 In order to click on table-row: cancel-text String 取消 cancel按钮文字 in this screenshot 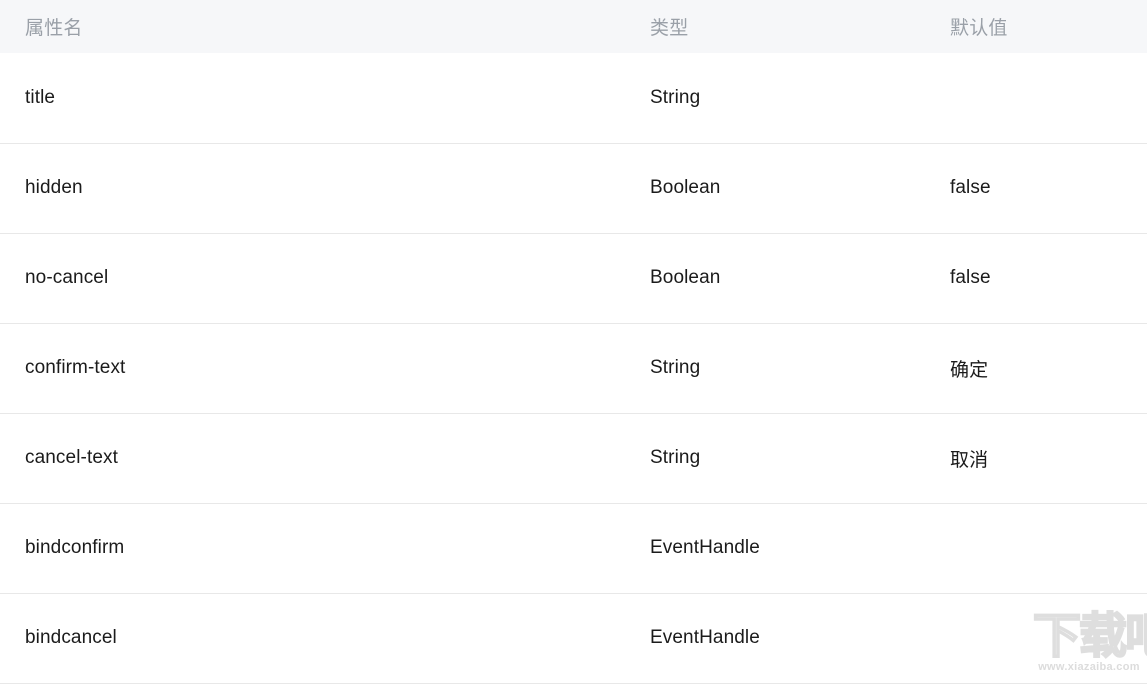, I will do `click(573, 458)`.